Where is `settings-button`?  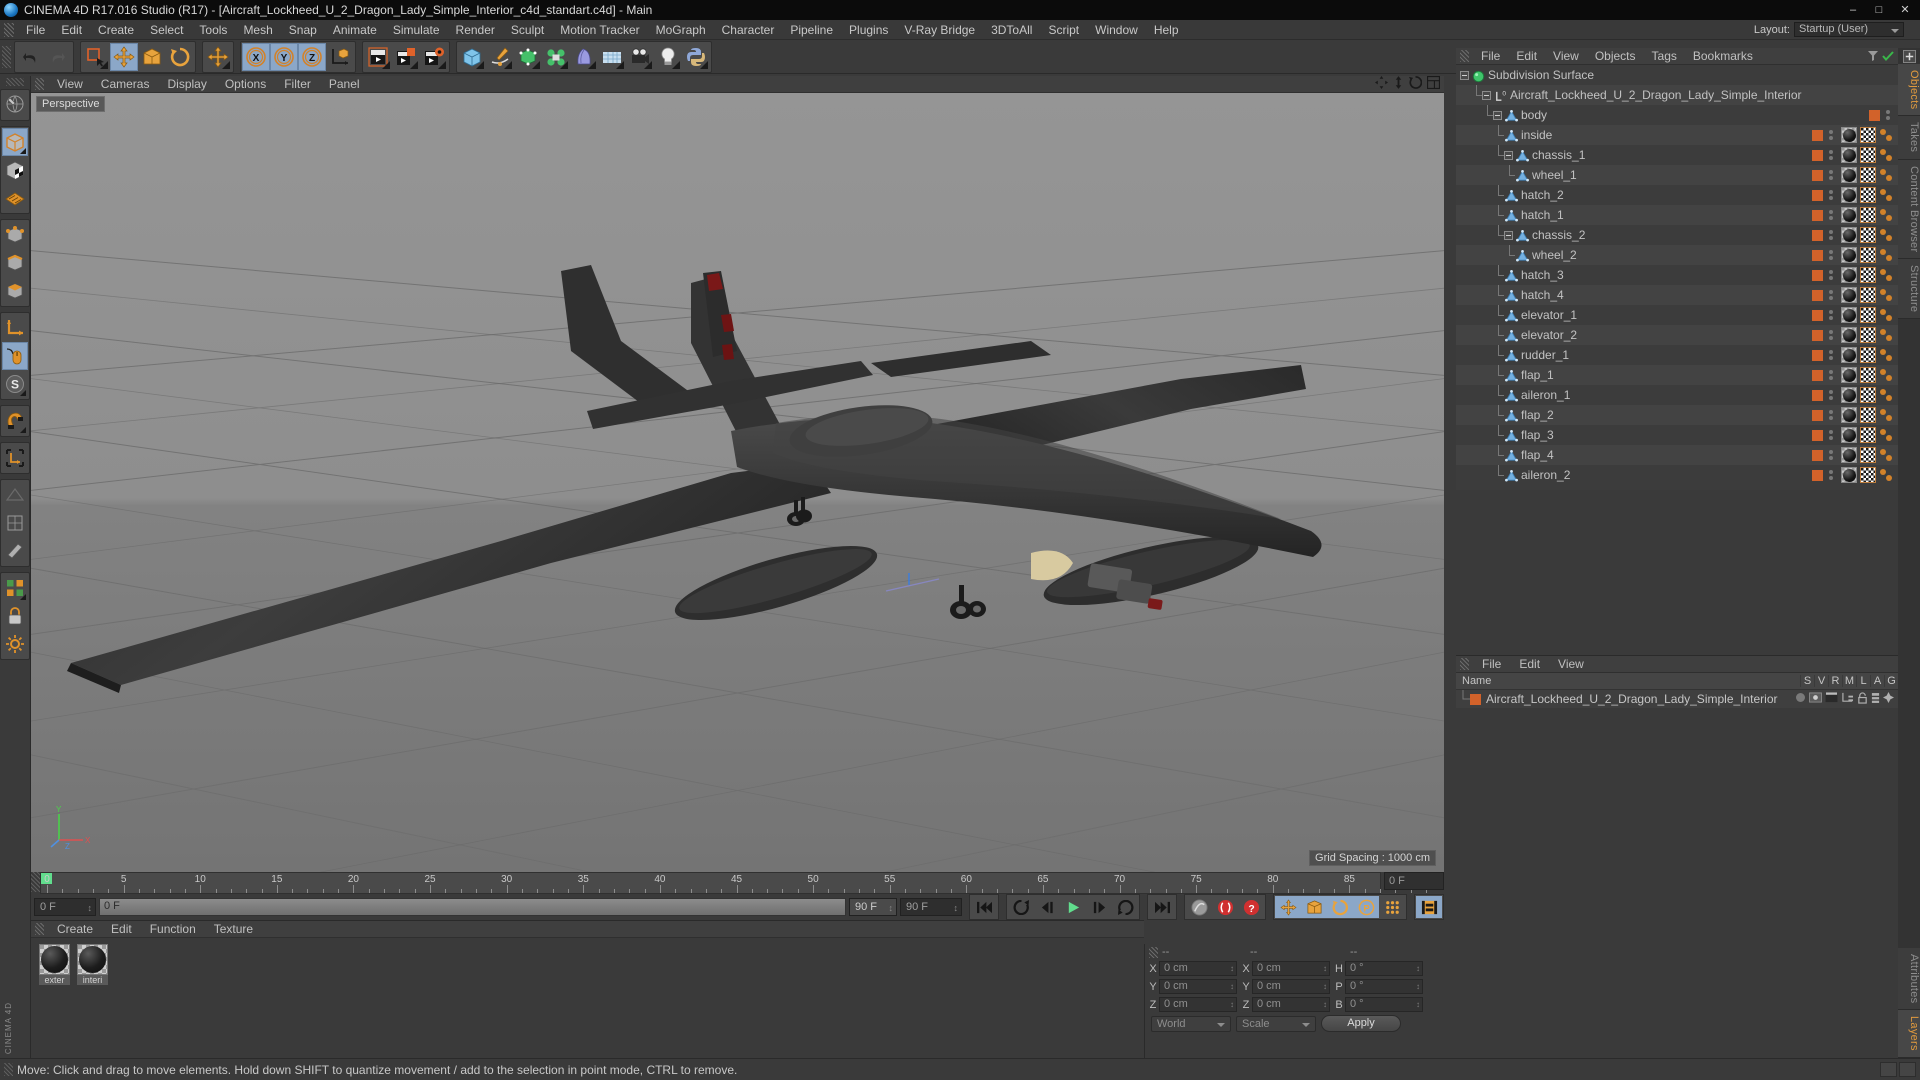 settings-button is located at coordinates (15, 644).